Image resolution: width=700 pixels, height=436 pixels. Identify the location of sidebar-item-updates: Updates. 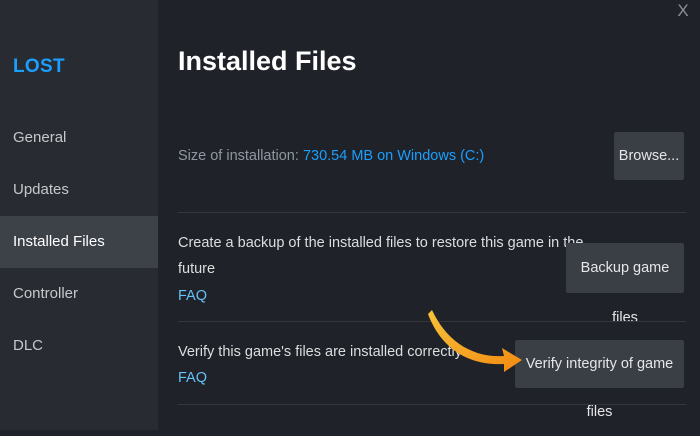
(79, 190).